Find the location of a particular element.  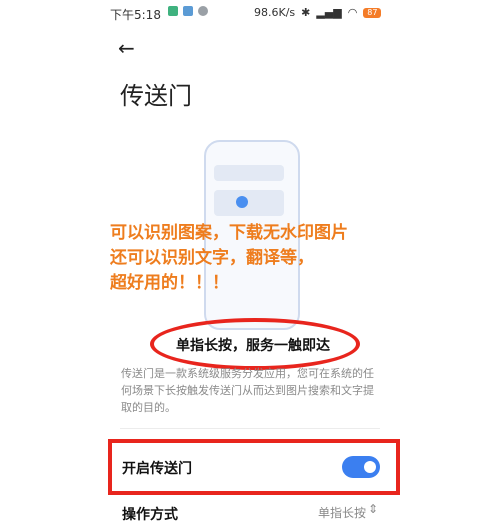

enable-toggle is located at coordinates (361, 467).